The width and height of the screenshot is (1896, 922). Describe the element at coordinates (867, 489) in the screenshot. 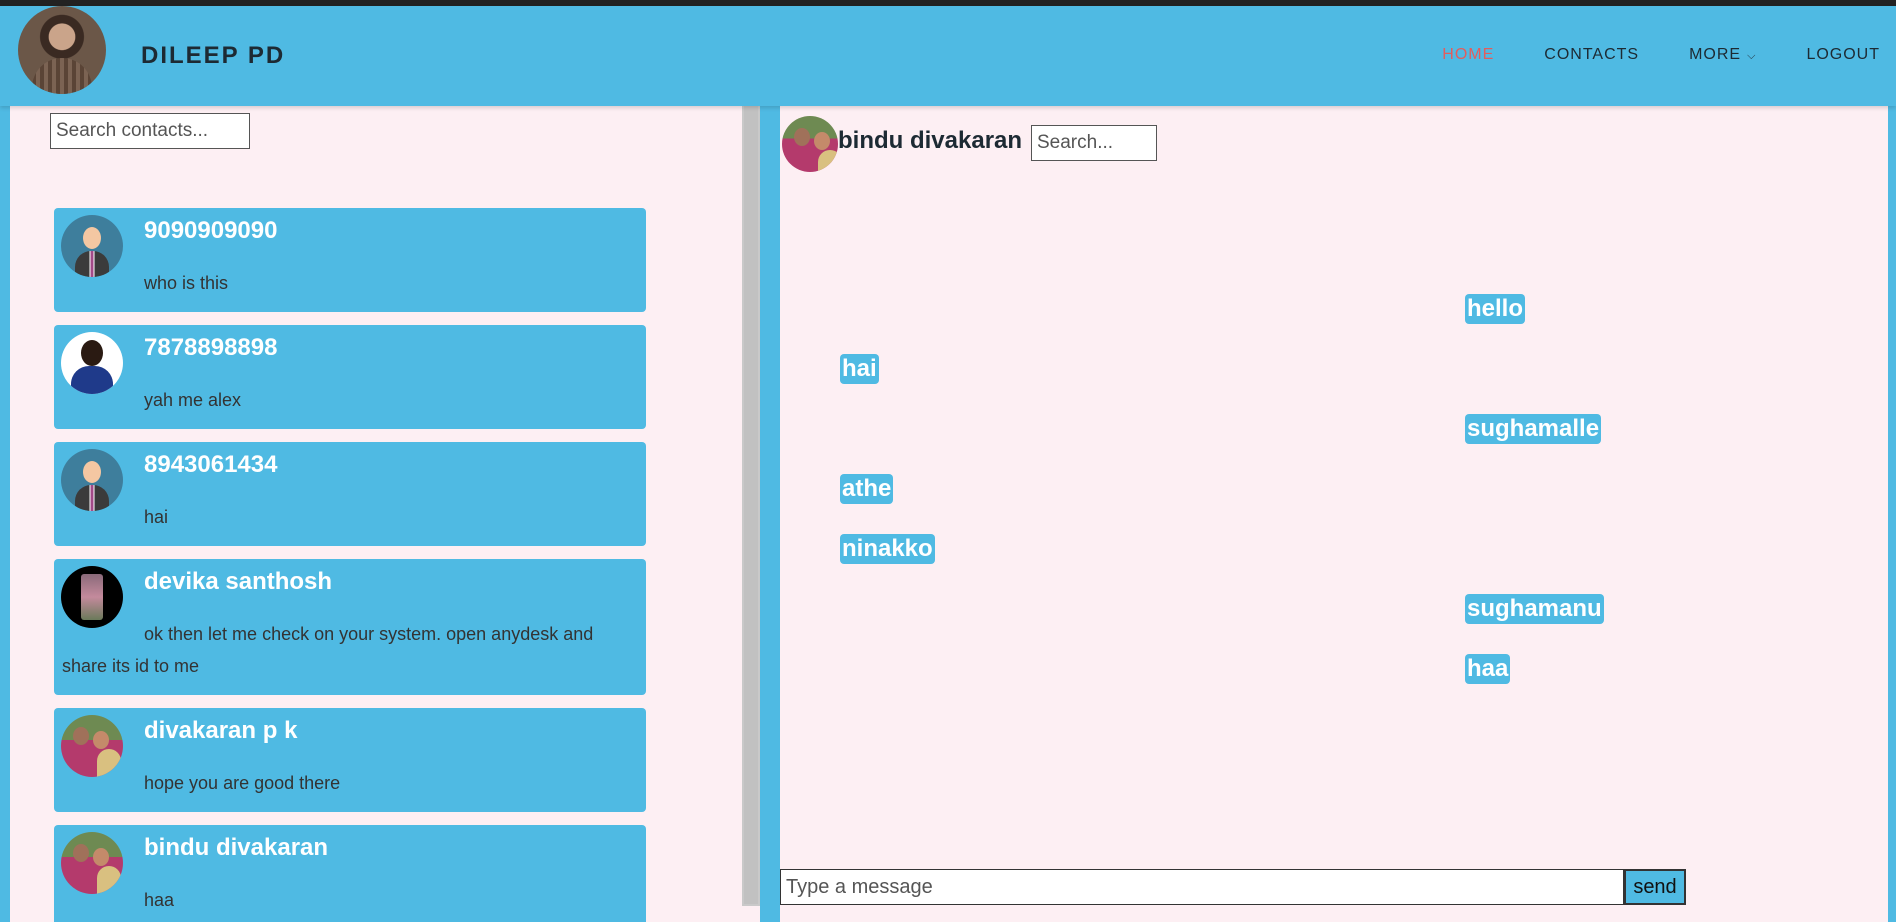

I see `message-received: athe` at that location.